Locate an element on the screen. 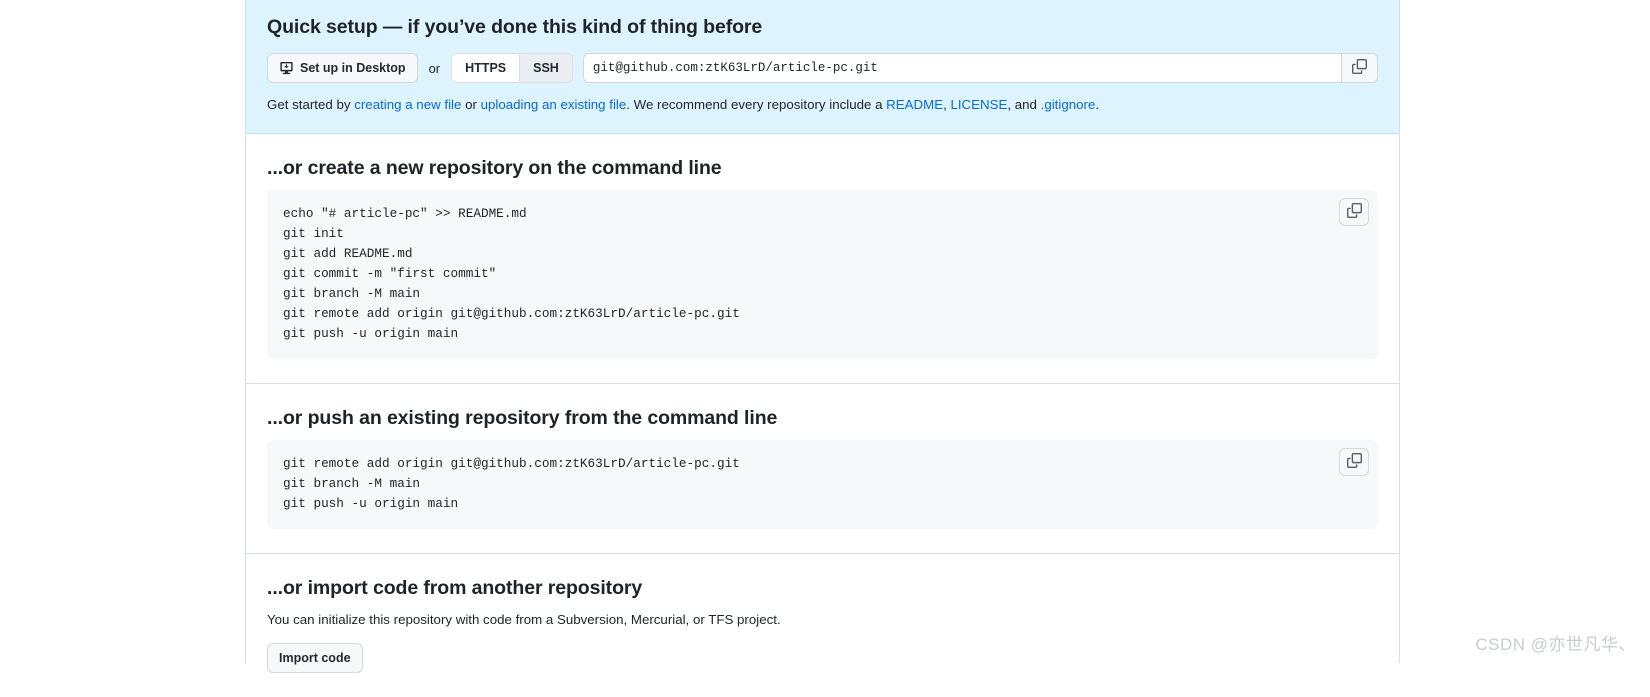  set-up-in-desktop-button: Set up in Desktop is located at coordinates (342, 68).